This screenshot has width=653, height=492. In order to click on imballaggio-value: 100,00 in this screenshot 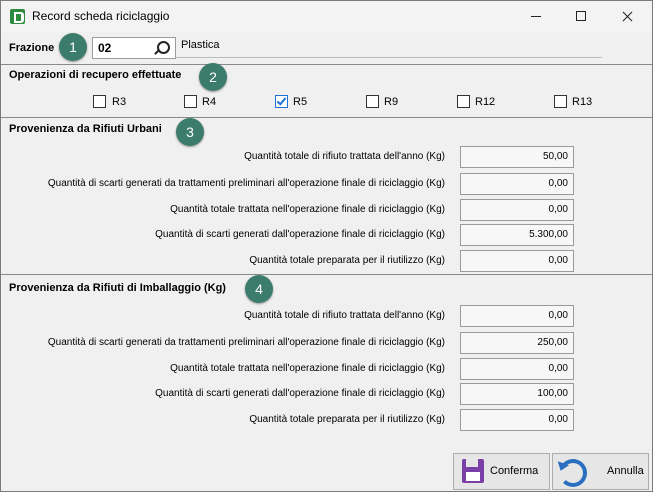, I will do `click(552, 393)`.